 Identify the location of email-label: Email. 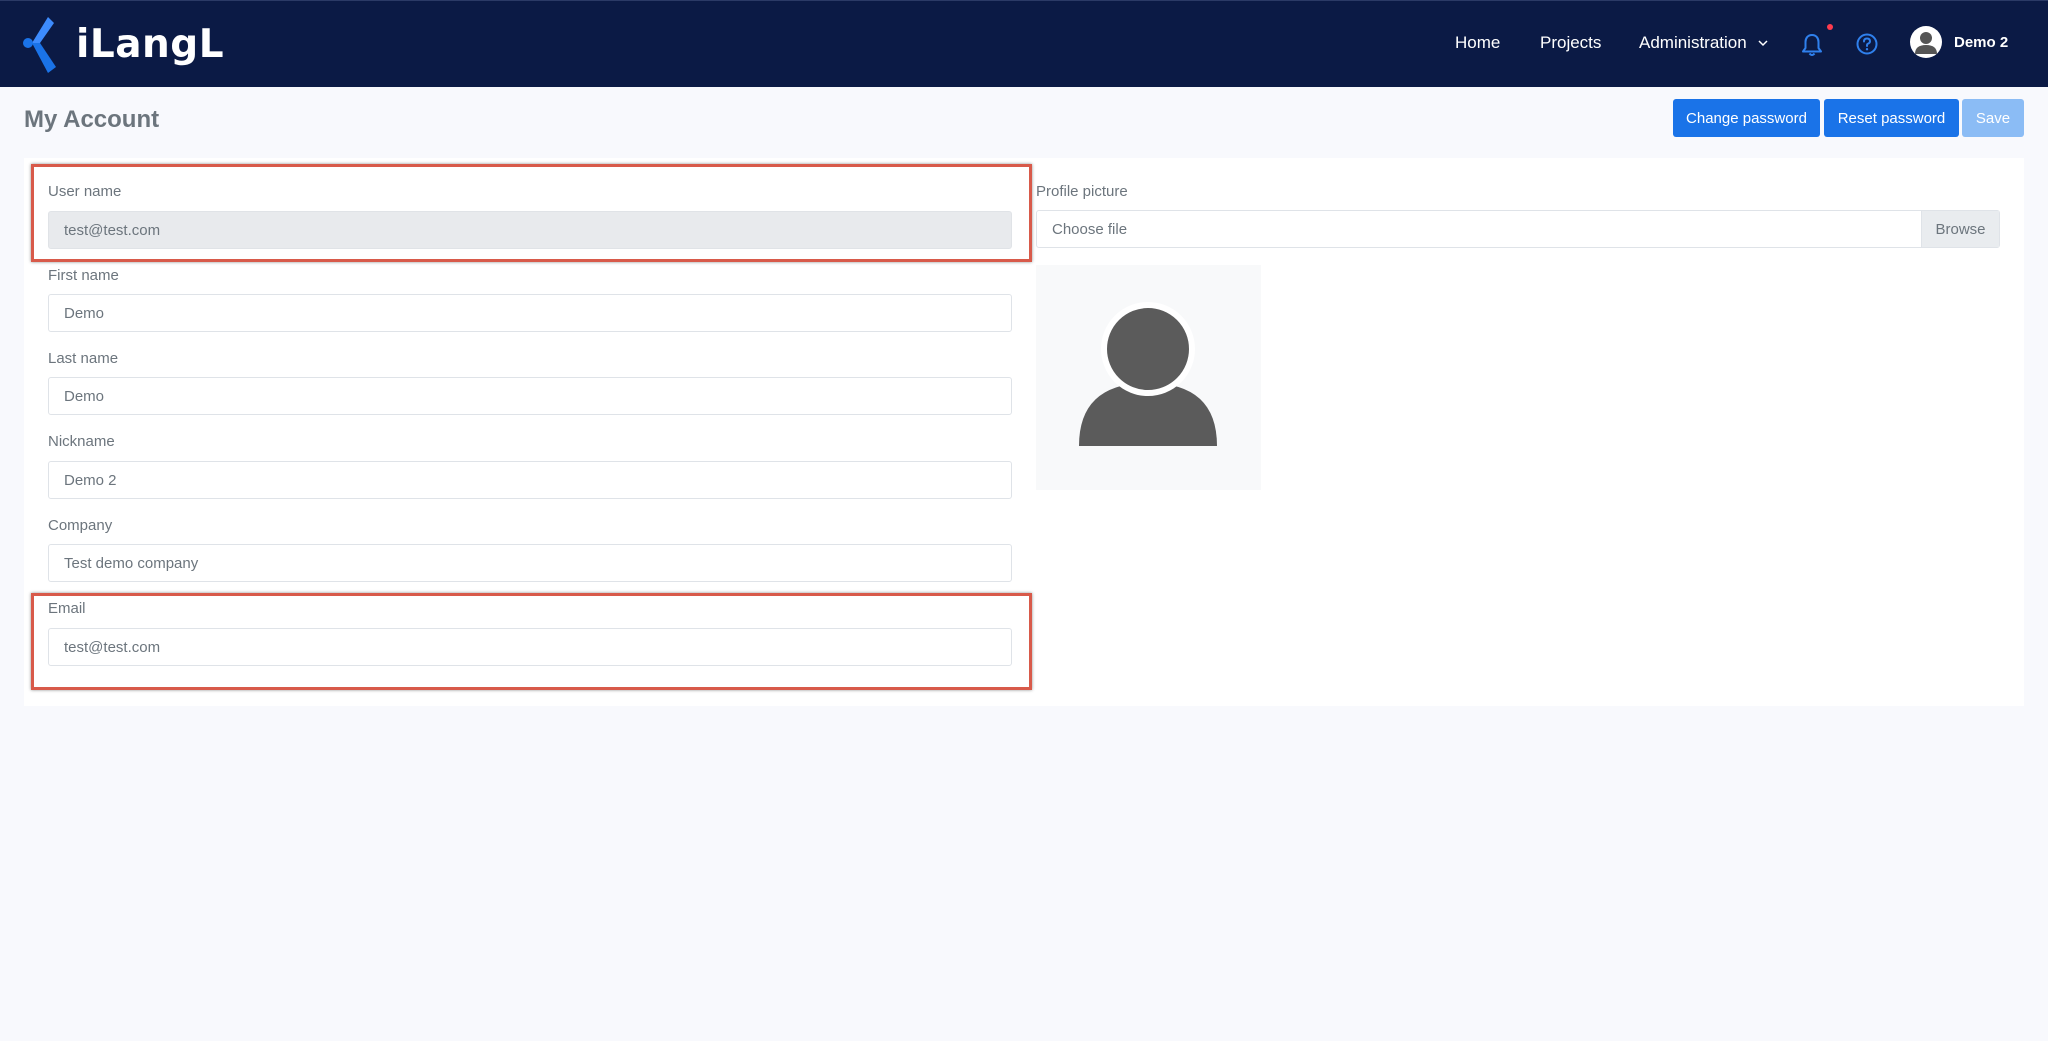
(67, 608).